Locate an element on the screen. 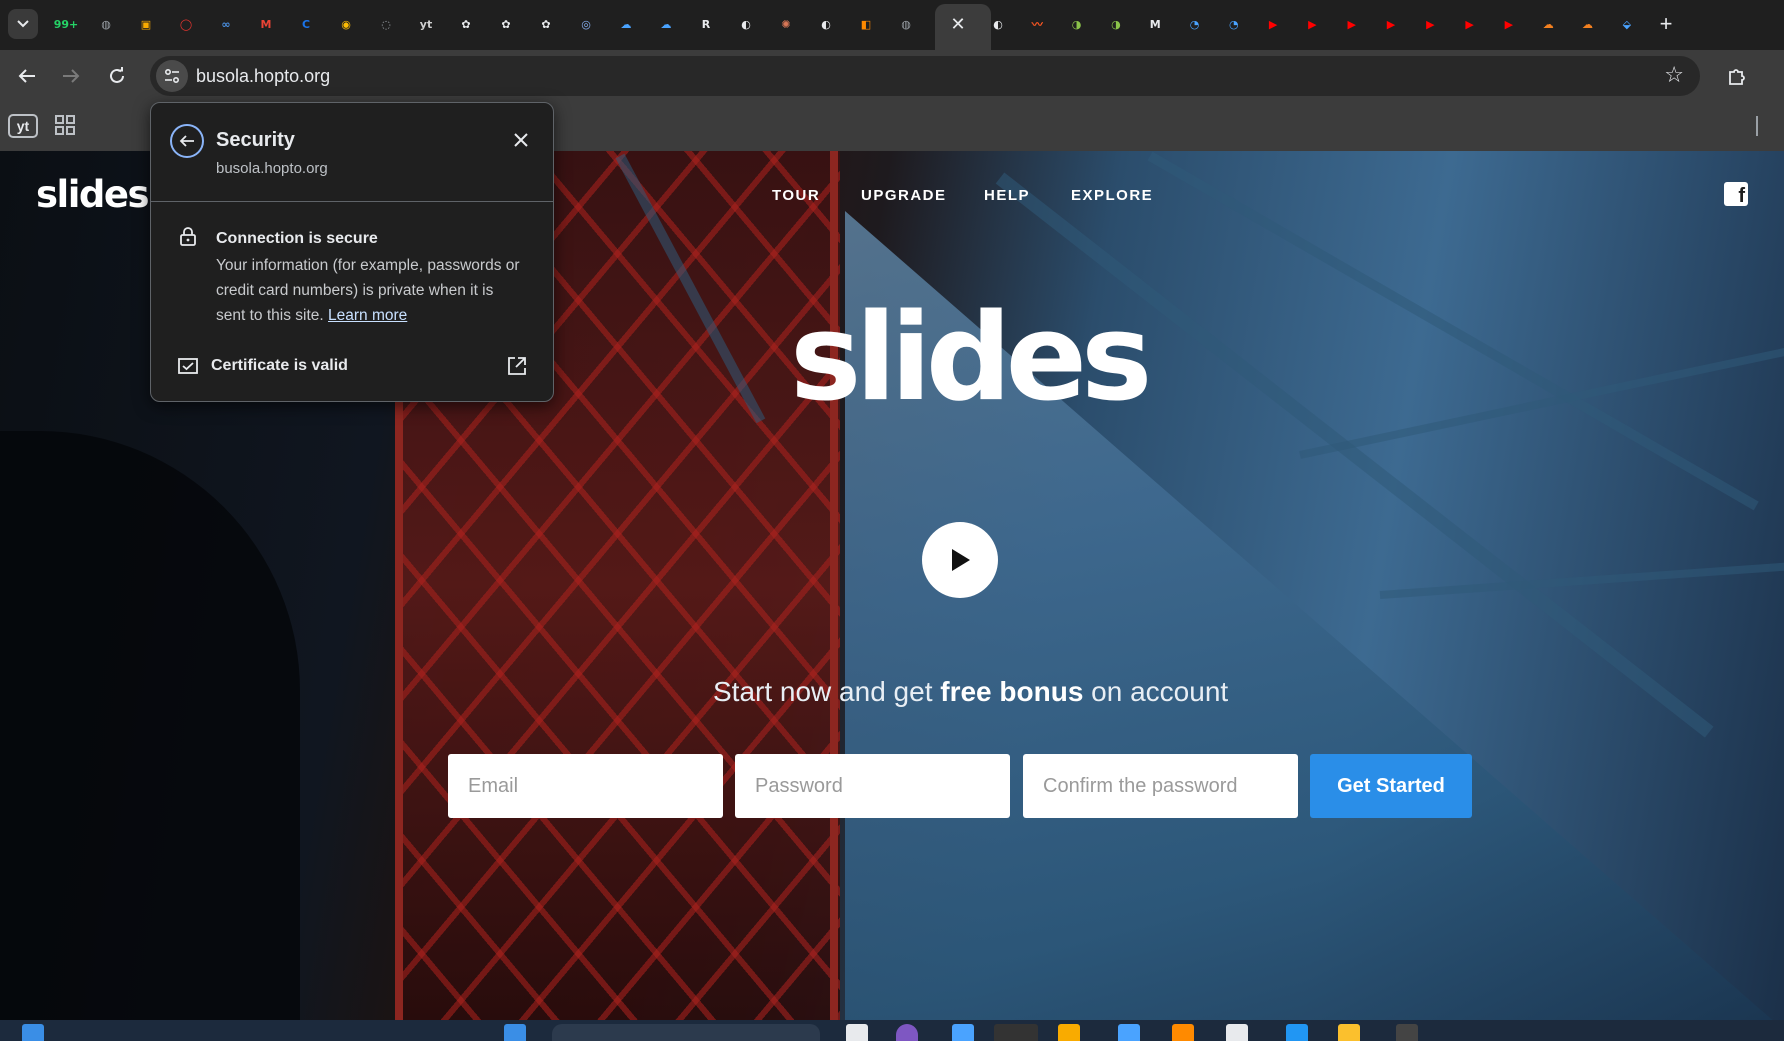 This screenshot has width=1784, height=1041. r-icon: R is located at coordinates (706, 24).